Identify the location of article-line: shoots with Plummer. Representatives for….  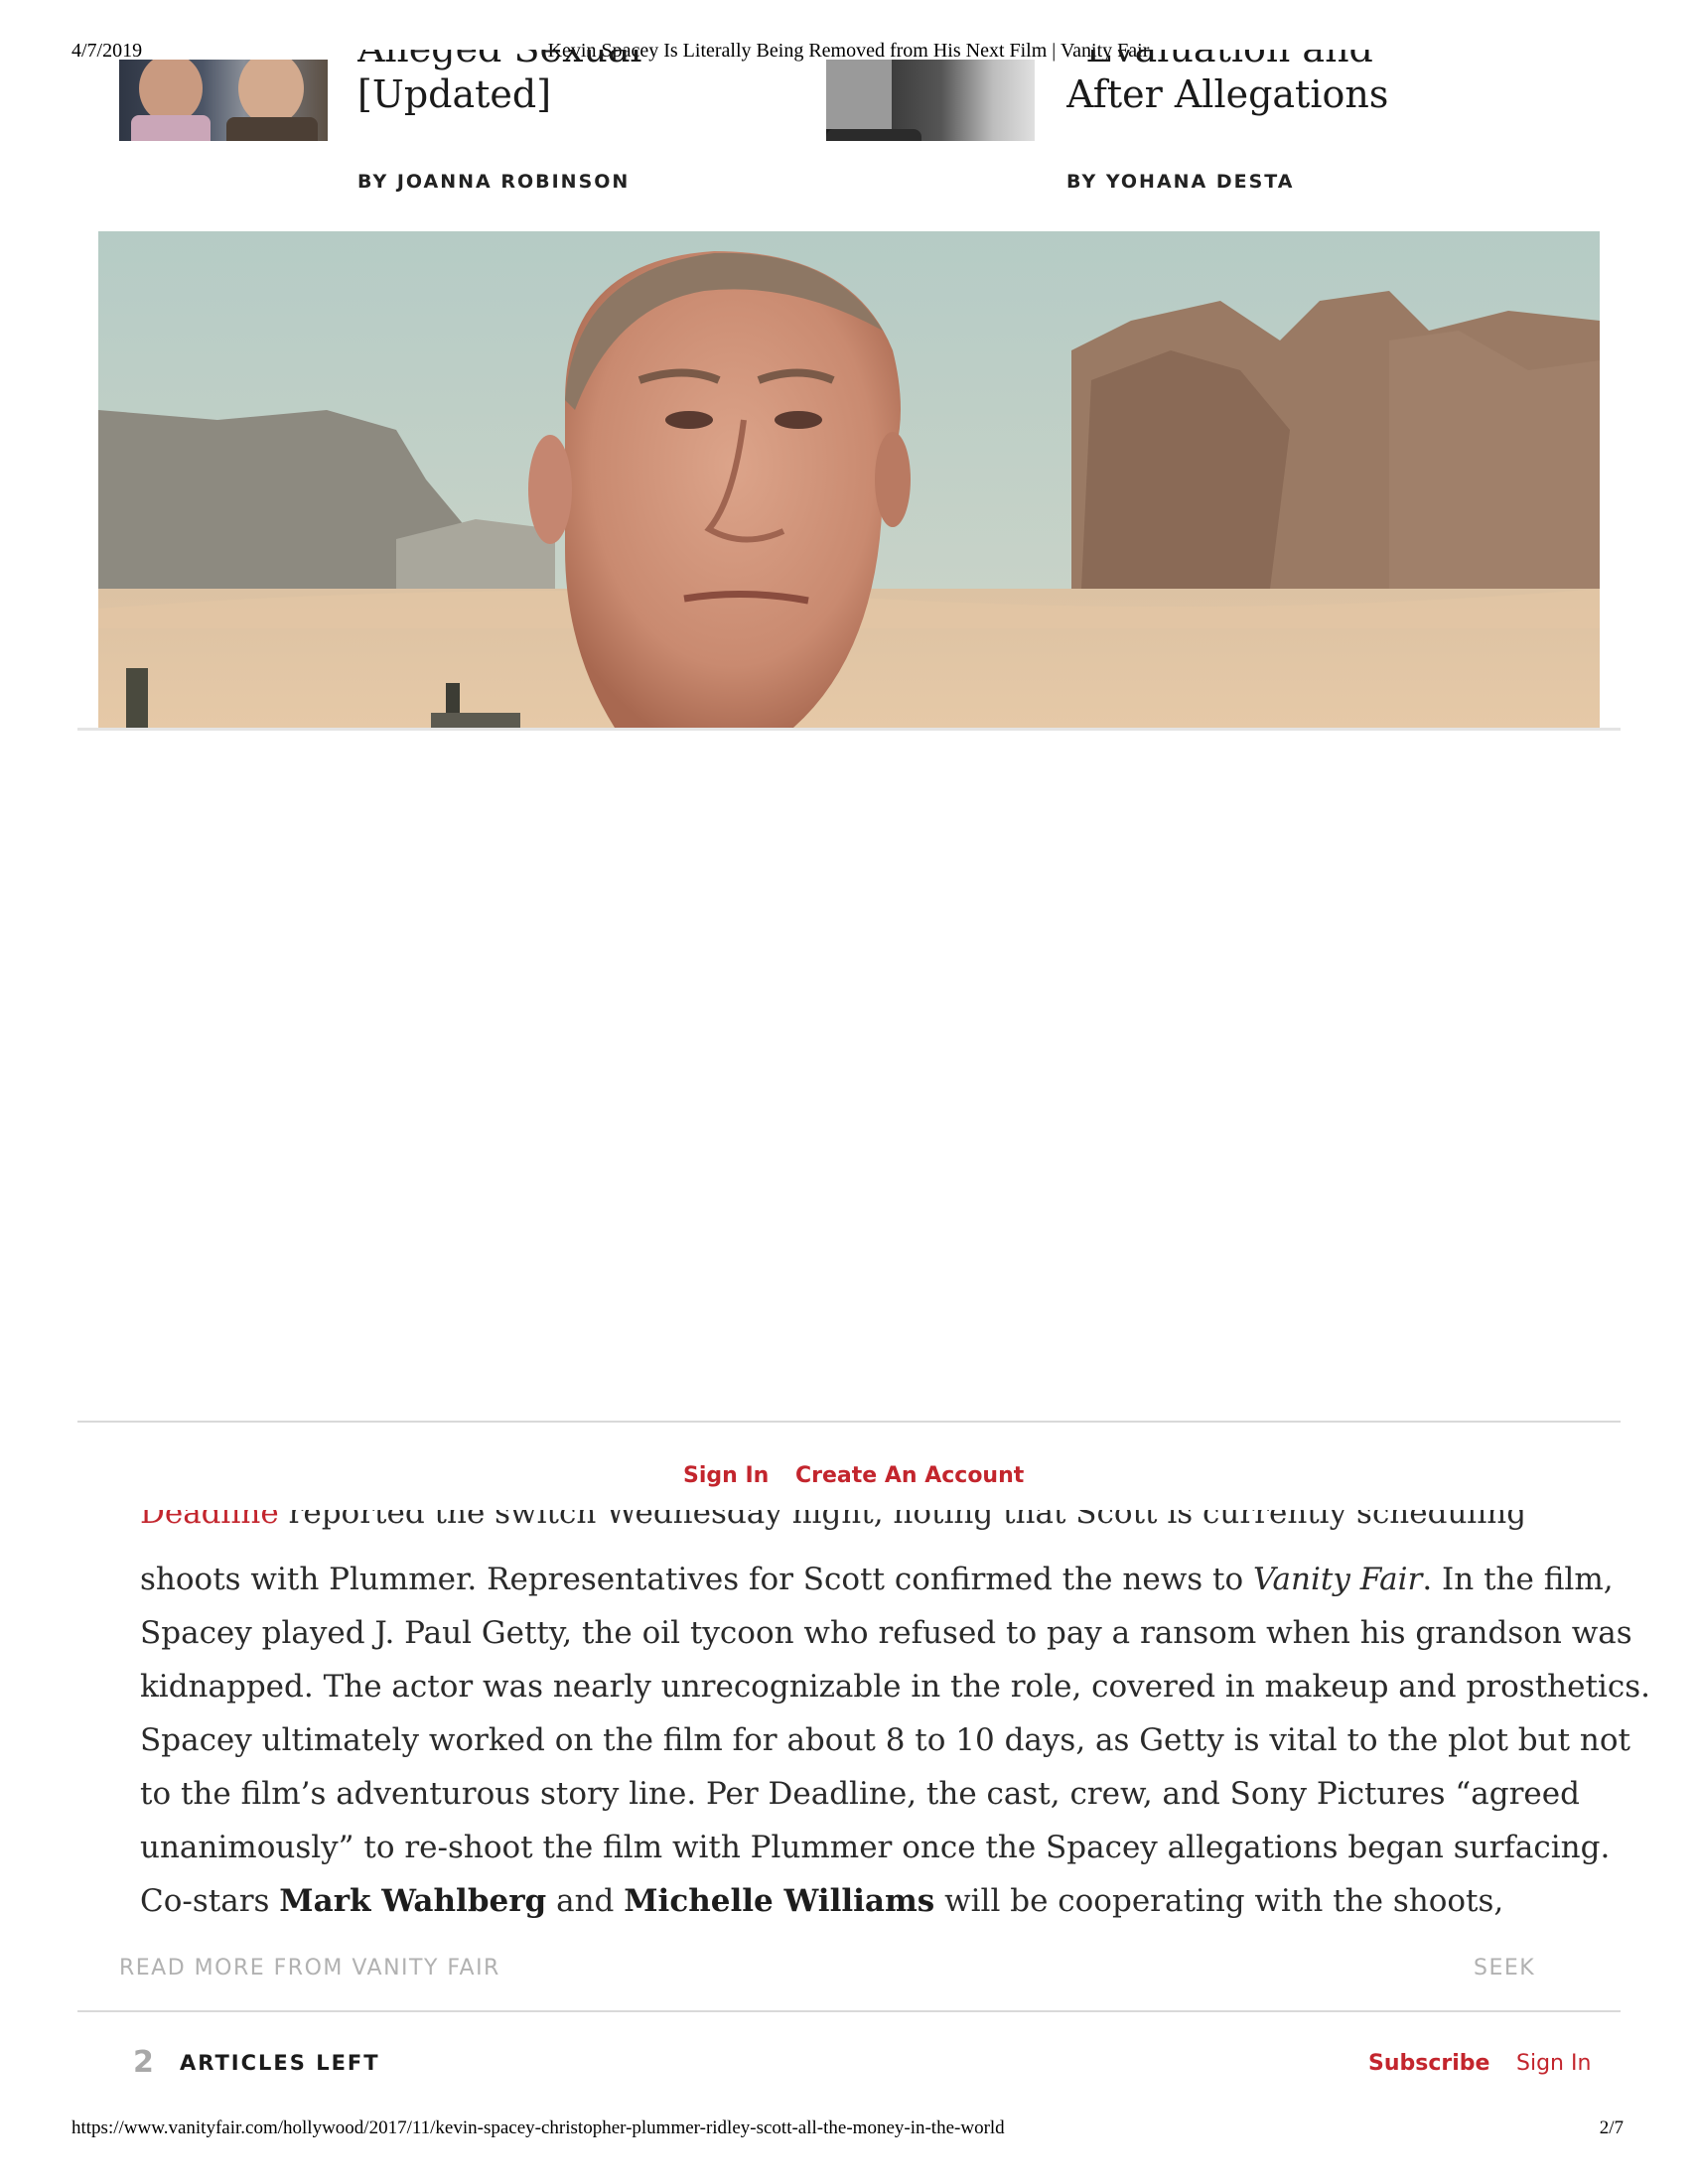
(877, 1579).